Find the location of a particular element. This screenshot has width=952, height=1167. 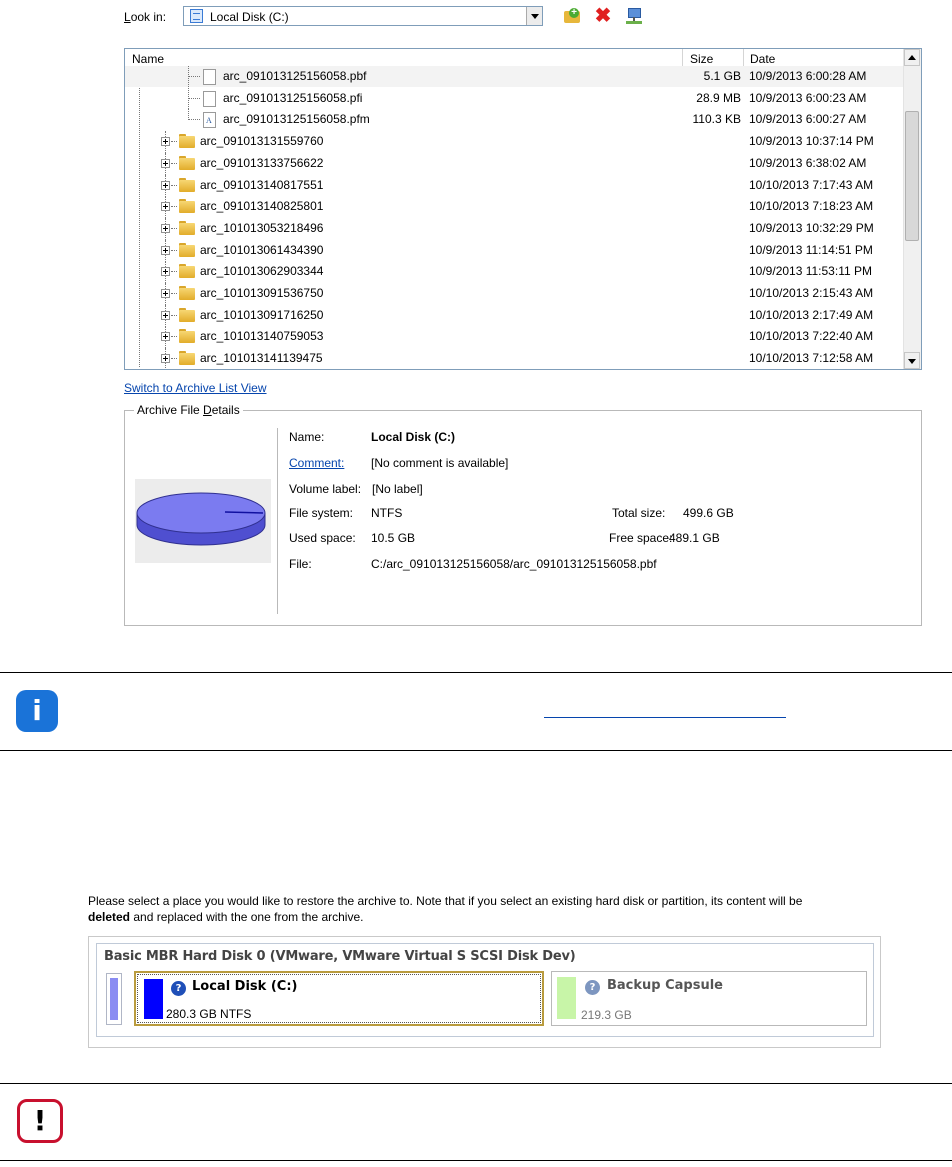

warning-top-border is located at coordinates (476, 1083).